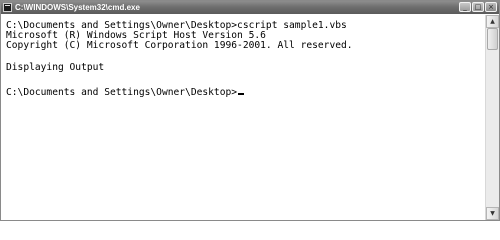 Image resolution: width=500 pixels, height=240 pixels. Describe the element at coordinates (77, 7) in the screenshot. I see `window-title: C:\WINDOWS\System32\cmd.exe` at that location.